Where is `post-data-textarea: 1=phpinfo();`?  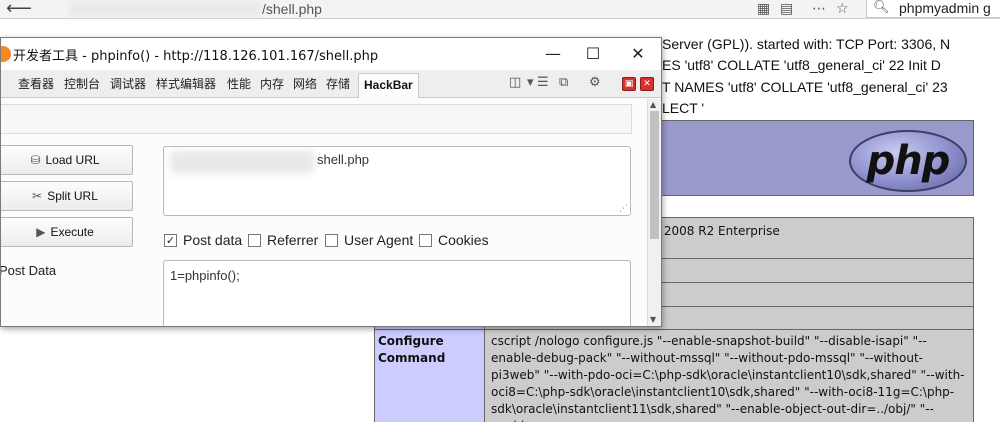 post-data-textarea: 1=phpinfo(); is located at coordinates (397, 293).